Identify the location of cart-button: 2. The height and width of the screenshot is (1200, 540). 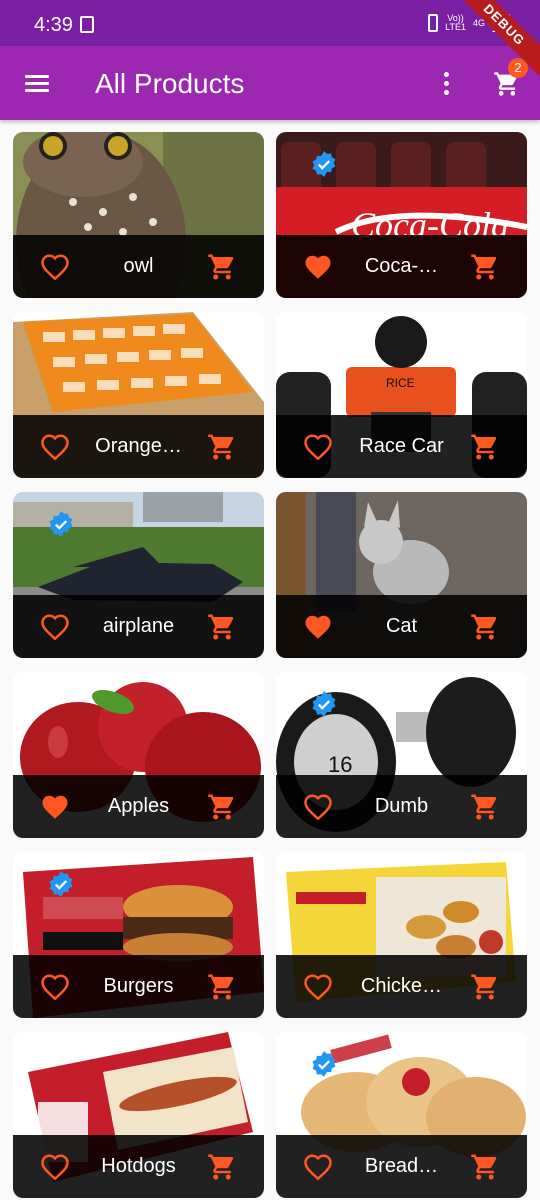
(509, 82).